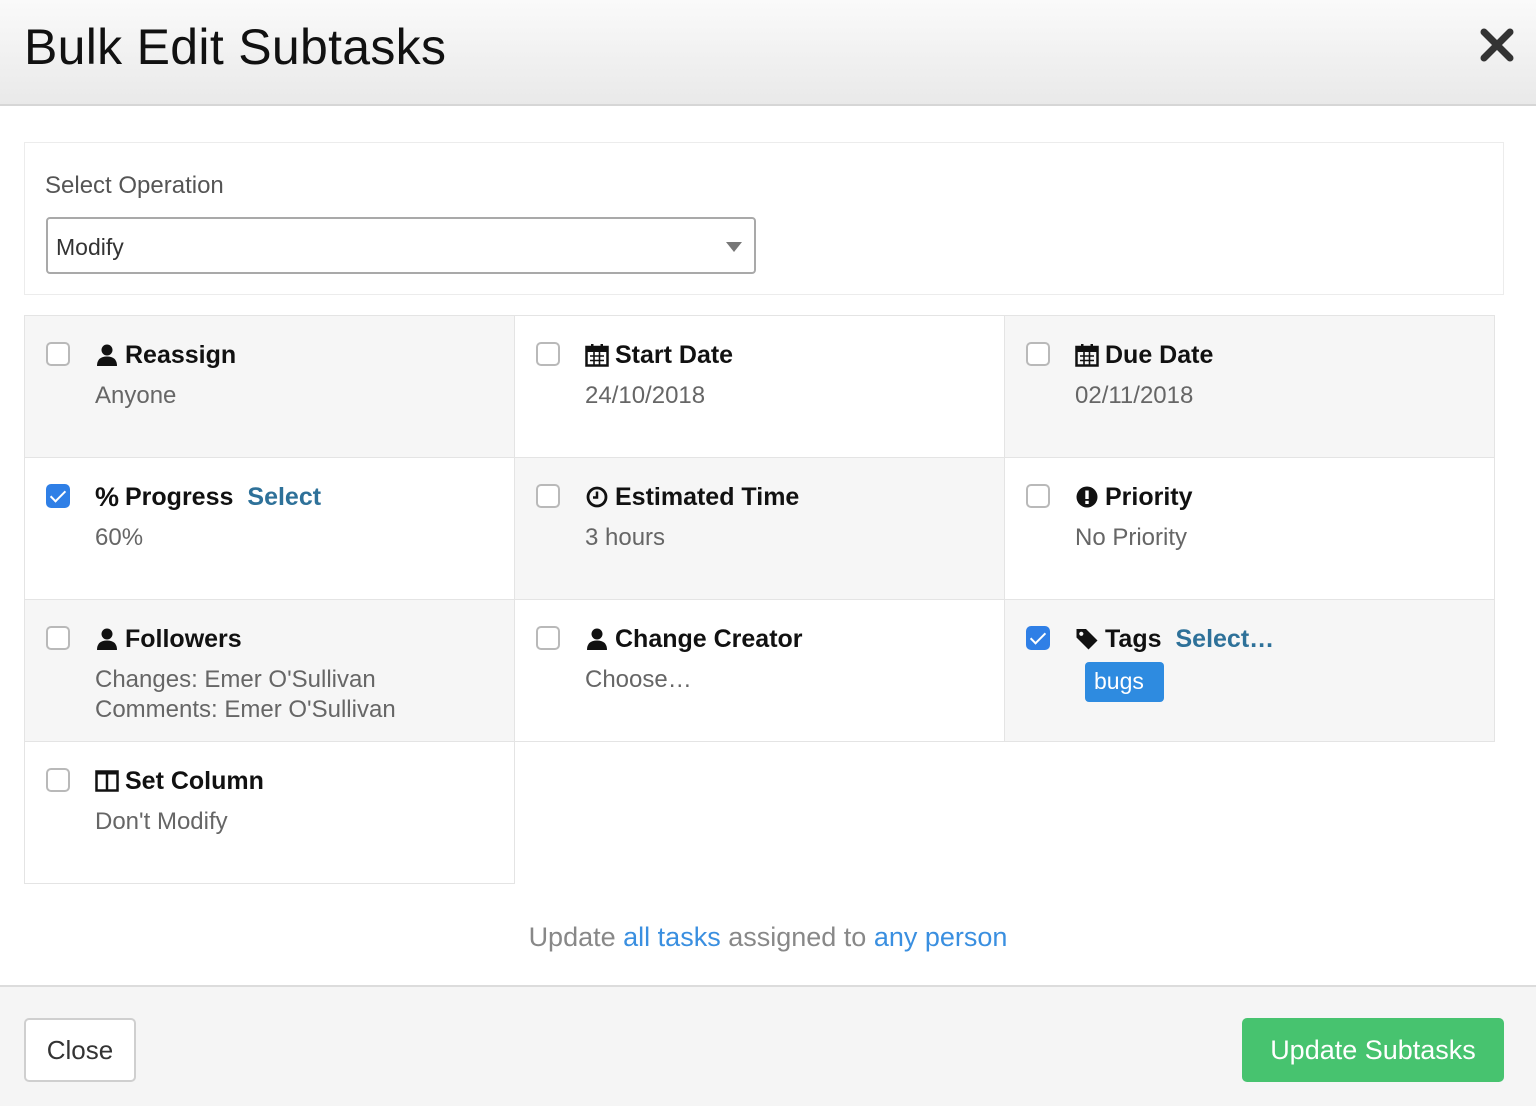  What do you see at coordinates (645, 396) in the screenshot?
I see `start-date-value: 24/10/2018` at bounding box center [645, 396].